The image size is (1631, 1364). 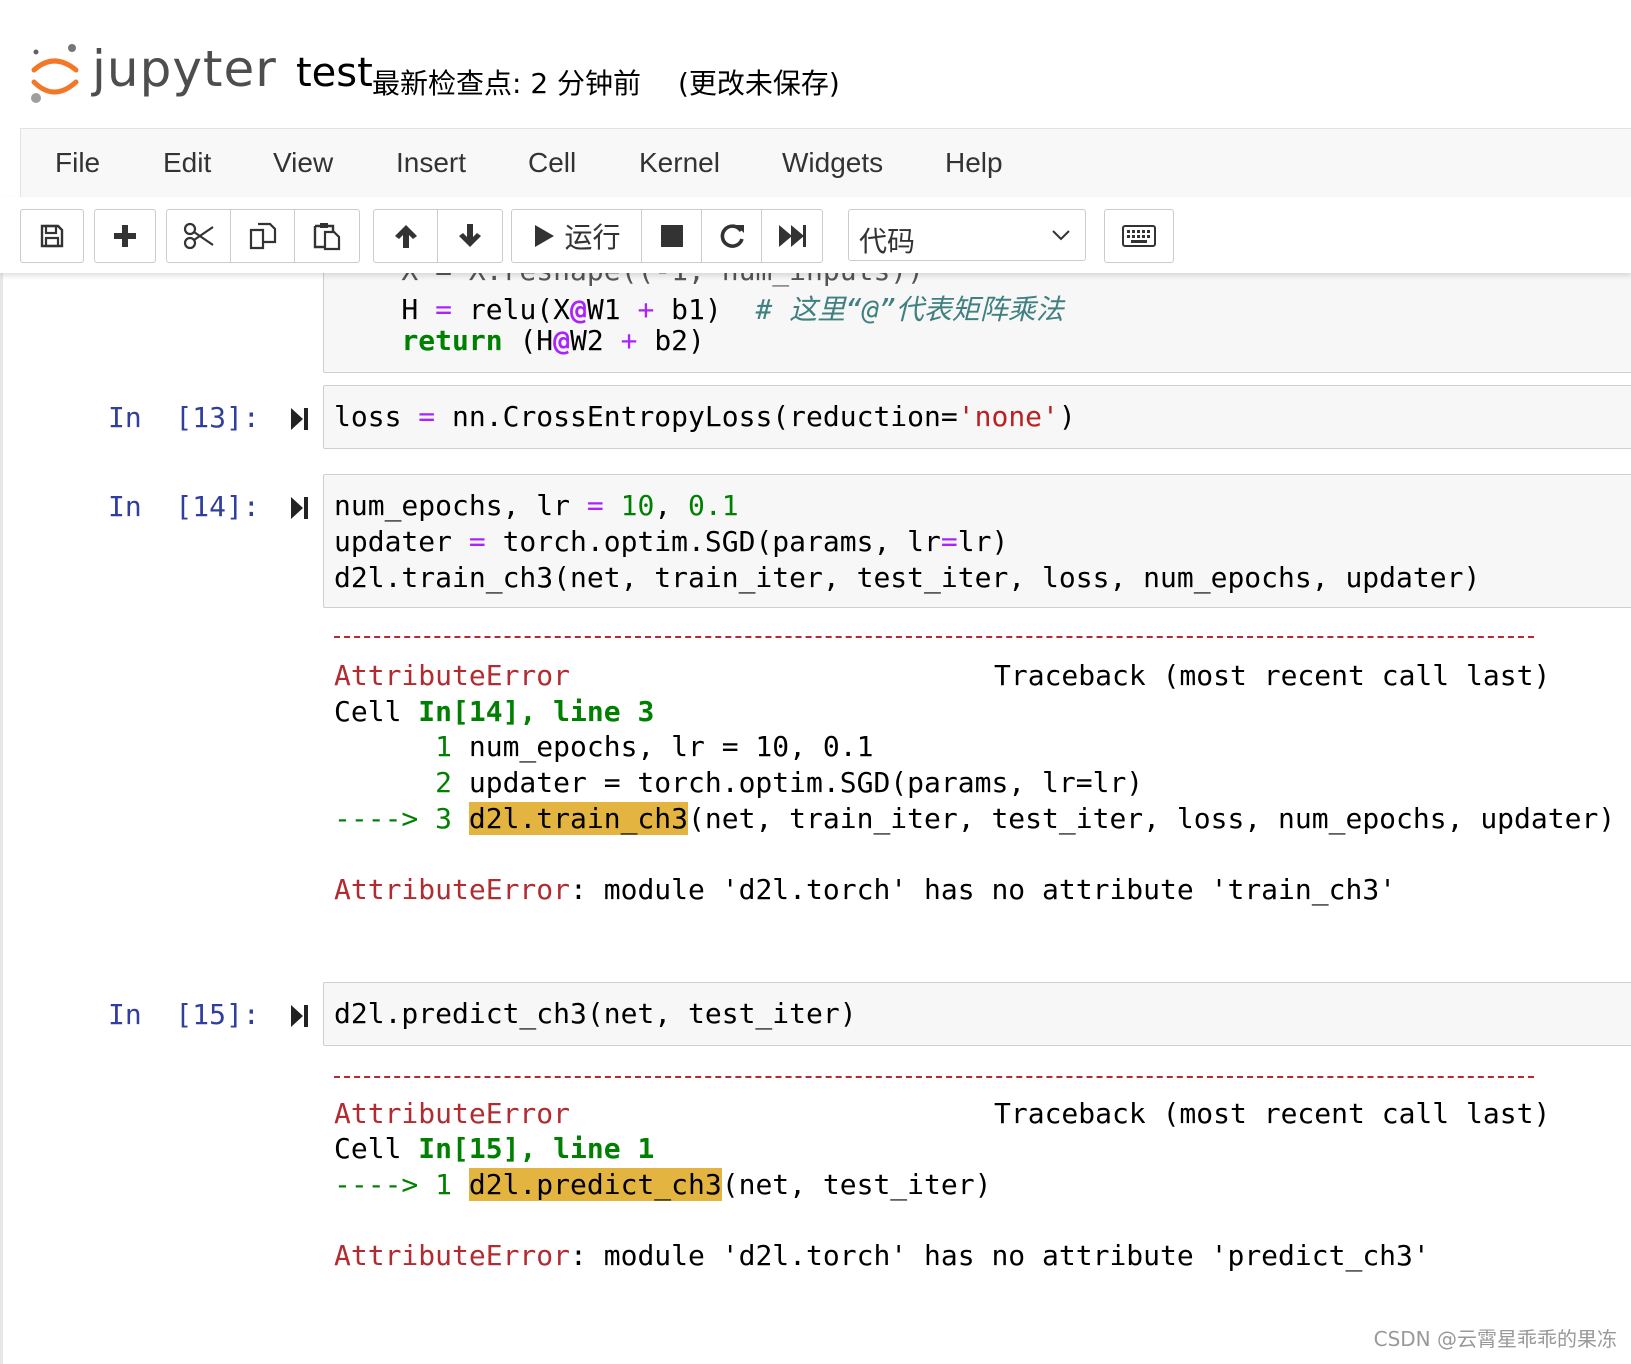 What do you see at coordinates (1, 818) in the screenshot?
I see `notebook-left-border` at bounding box center [1, 818].